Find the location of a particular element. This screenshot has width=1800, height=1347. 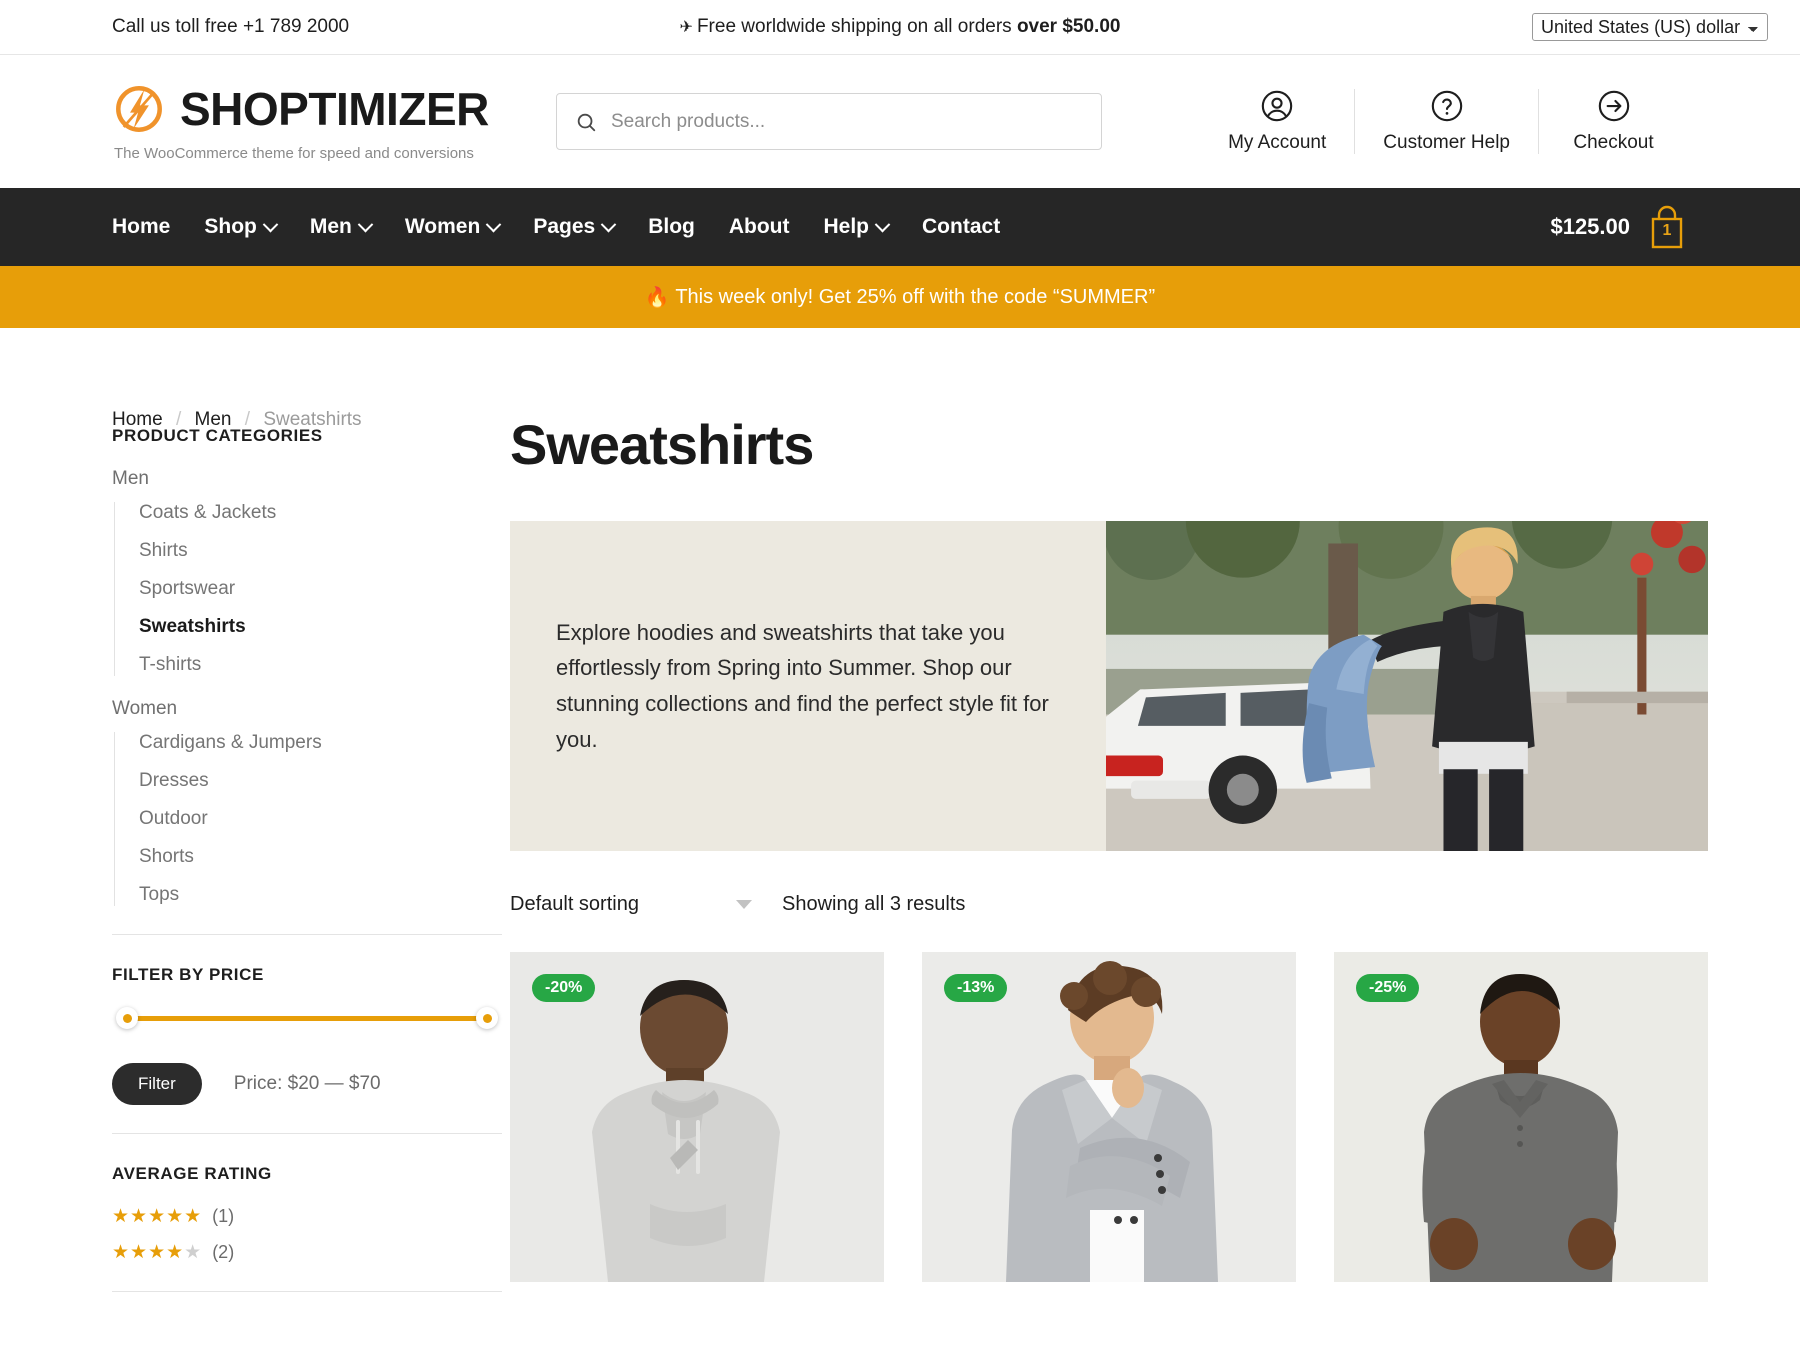

nav-item-help: Help is located at coordinates (857, 227).